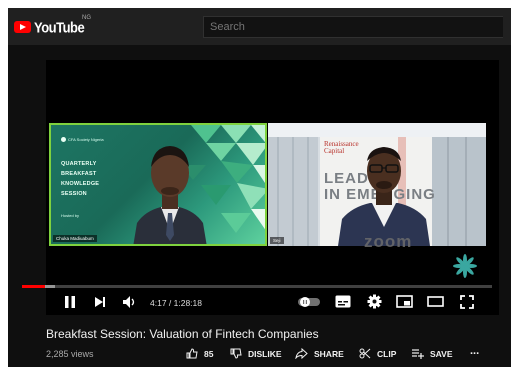 The height and width of the screenshot is (367, 513). What do you see at coordinates (257, 286) in the screenshot?
I see `progress-bar` at bounding box center [257, 286].